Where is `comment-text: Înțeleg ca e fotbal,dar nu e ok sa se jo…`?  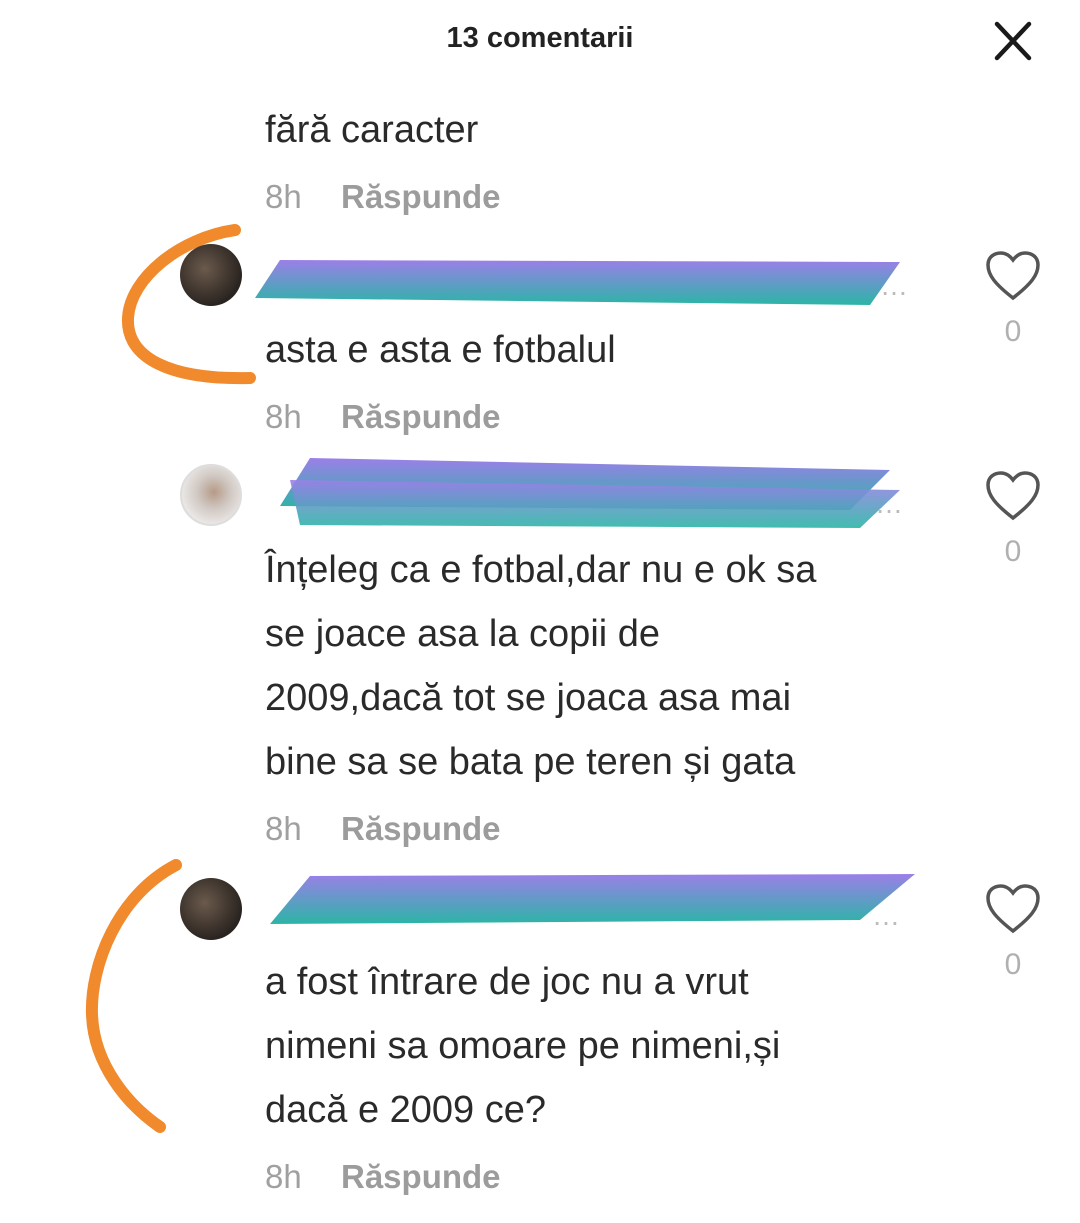 comment-text: Înțeleg ca e fotbal,dar nu e ok sa se jo… is located at coordinates (595, 666).